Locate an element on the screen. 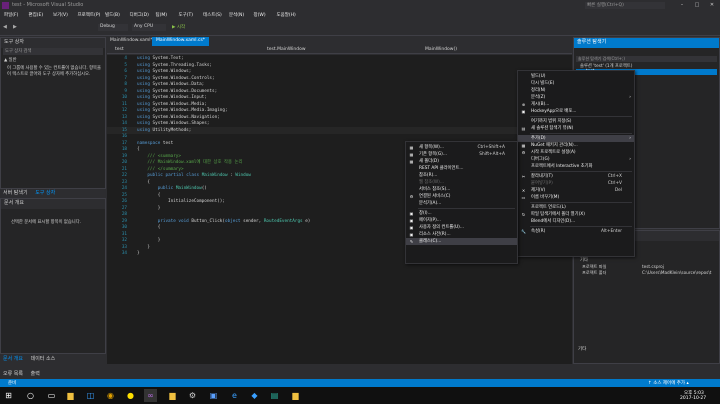 This screenshot has height=404, width=720. platform-select: Any CPU is located at coordinates (149, 27).